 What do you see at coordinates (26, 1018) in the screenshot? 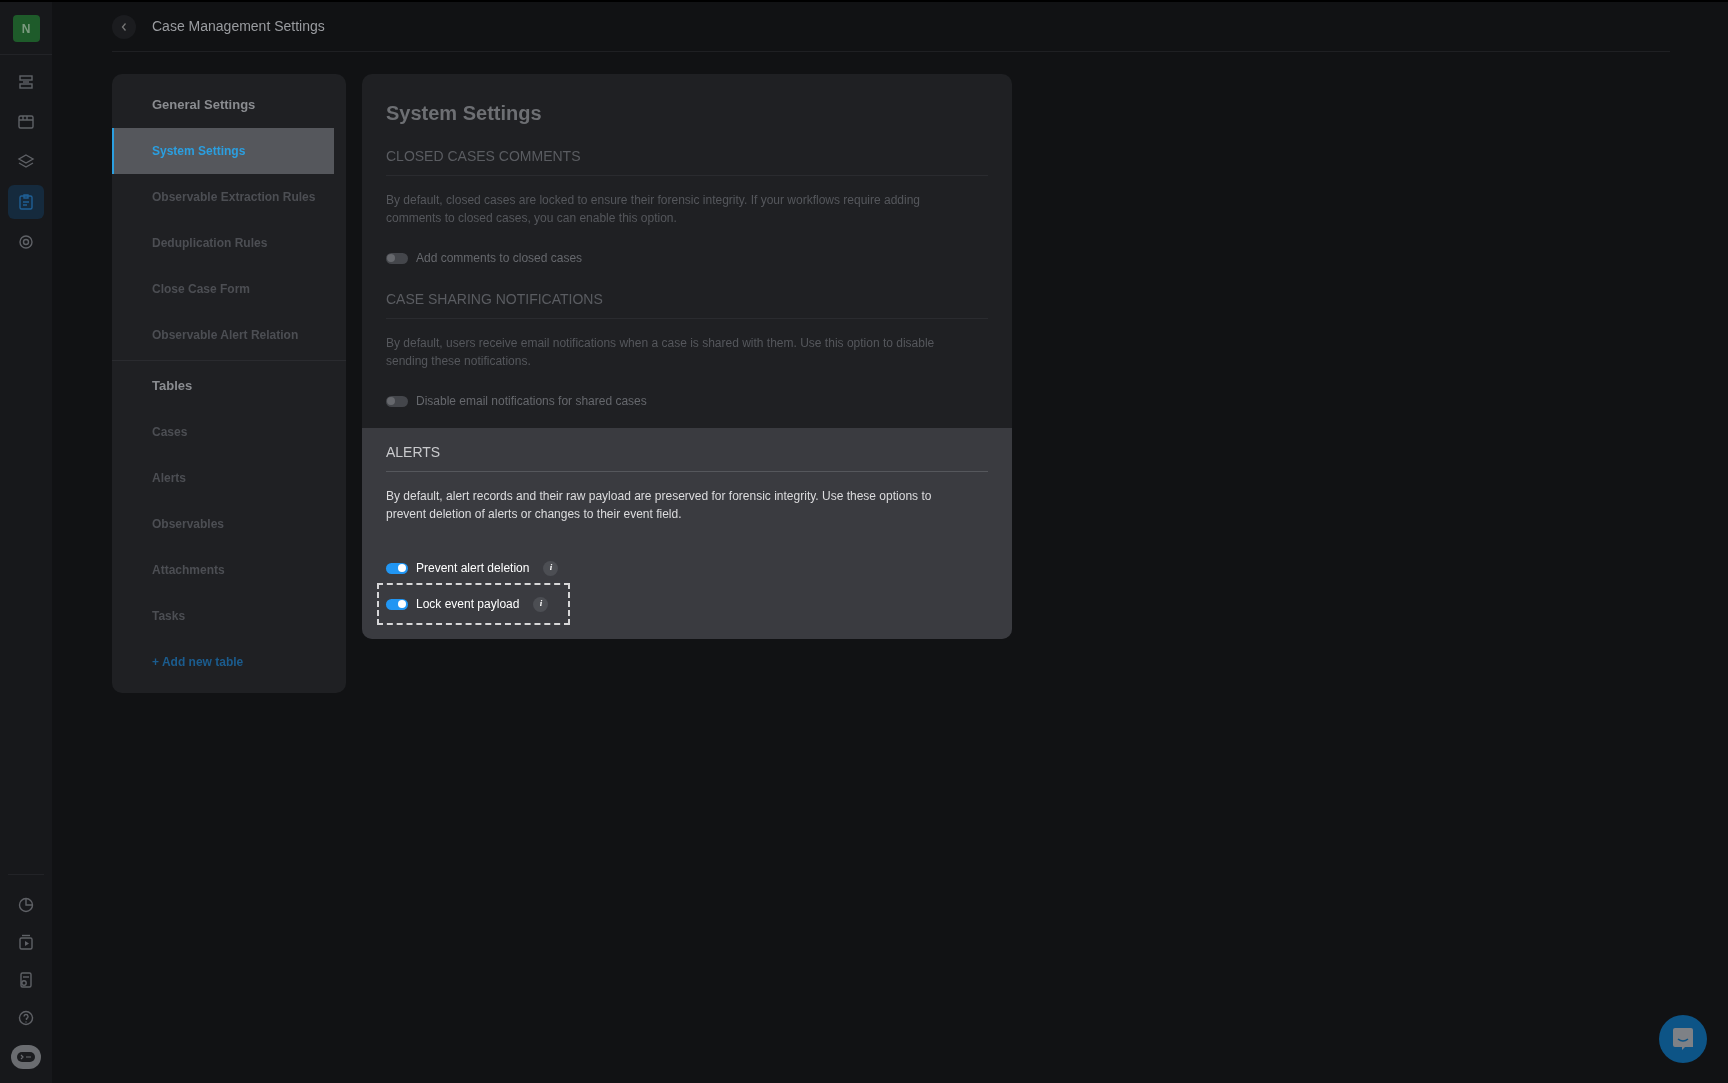
I see `help-icon` at bounding box center [26, 1018].